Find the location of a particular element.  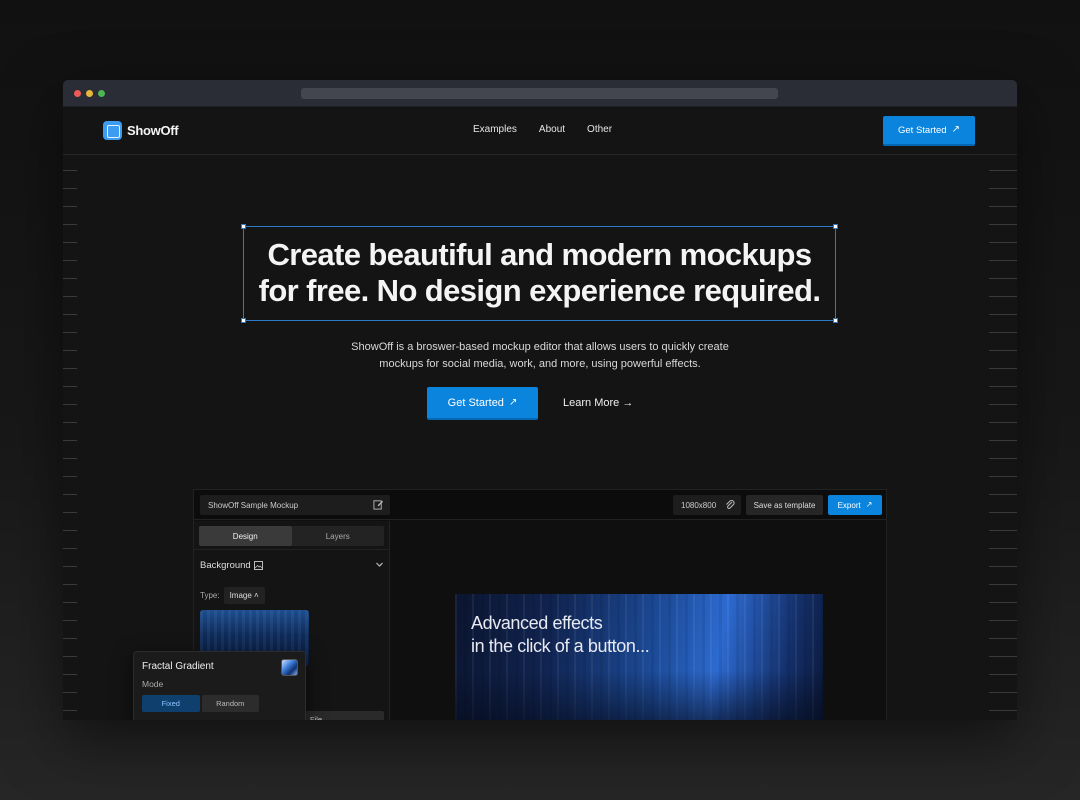

sidebar-divider is located at coordinates (292, 549).